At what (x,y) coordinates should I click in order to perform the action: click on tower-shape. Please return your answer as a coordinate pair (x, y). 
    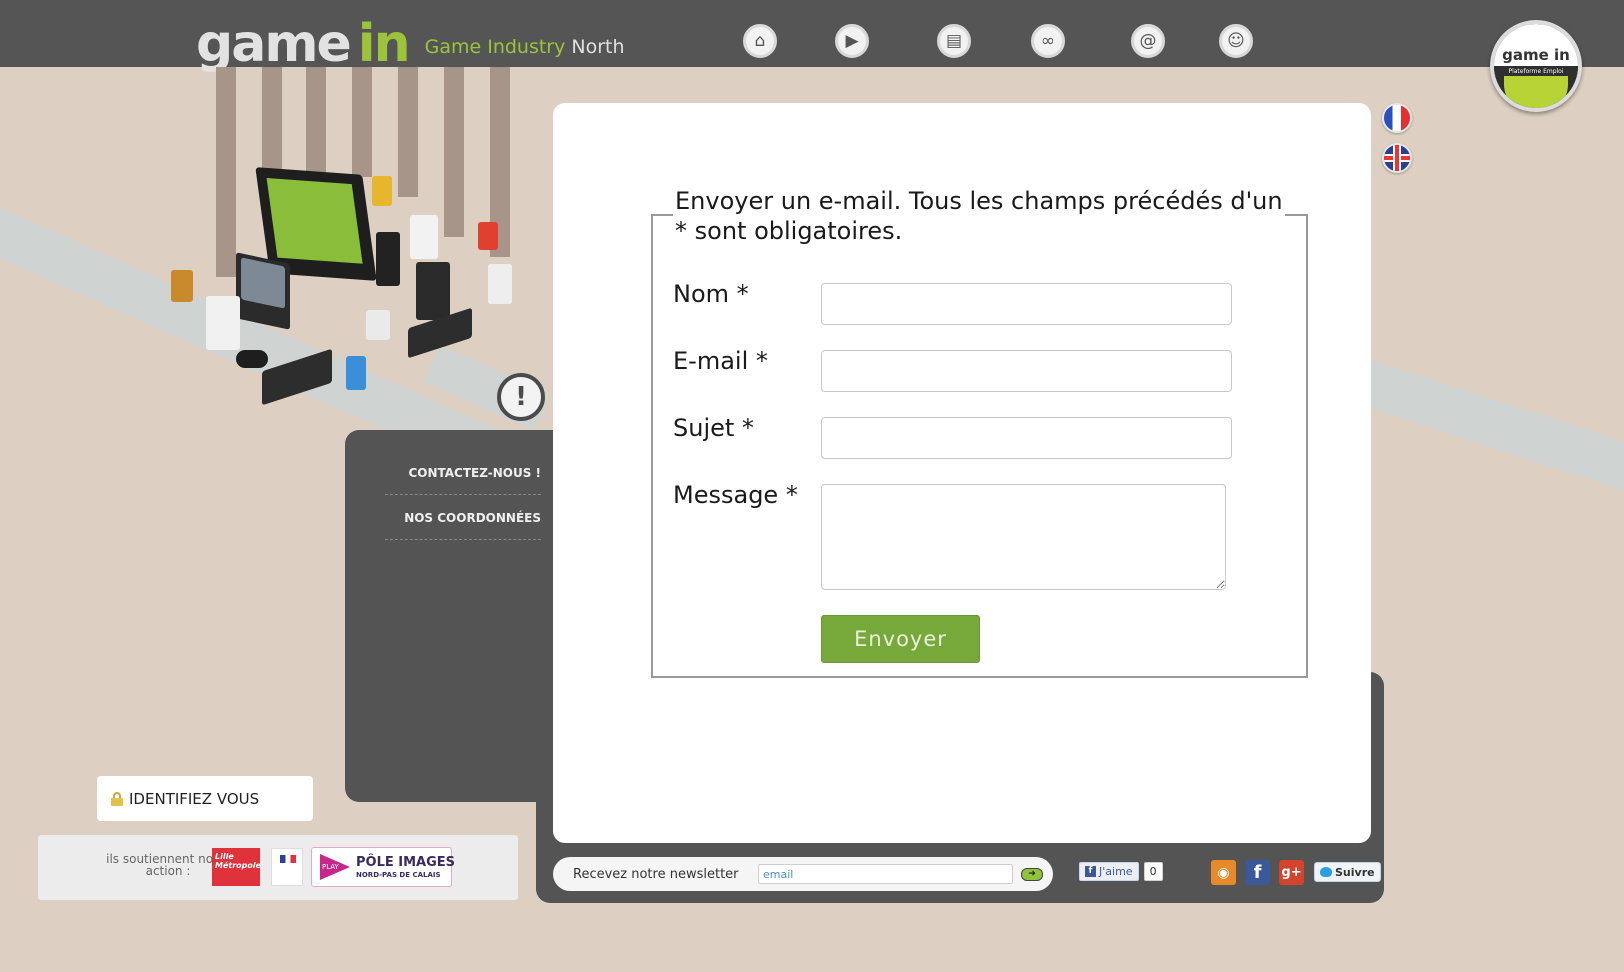
    Looking at the image, I should click on (388, 259).